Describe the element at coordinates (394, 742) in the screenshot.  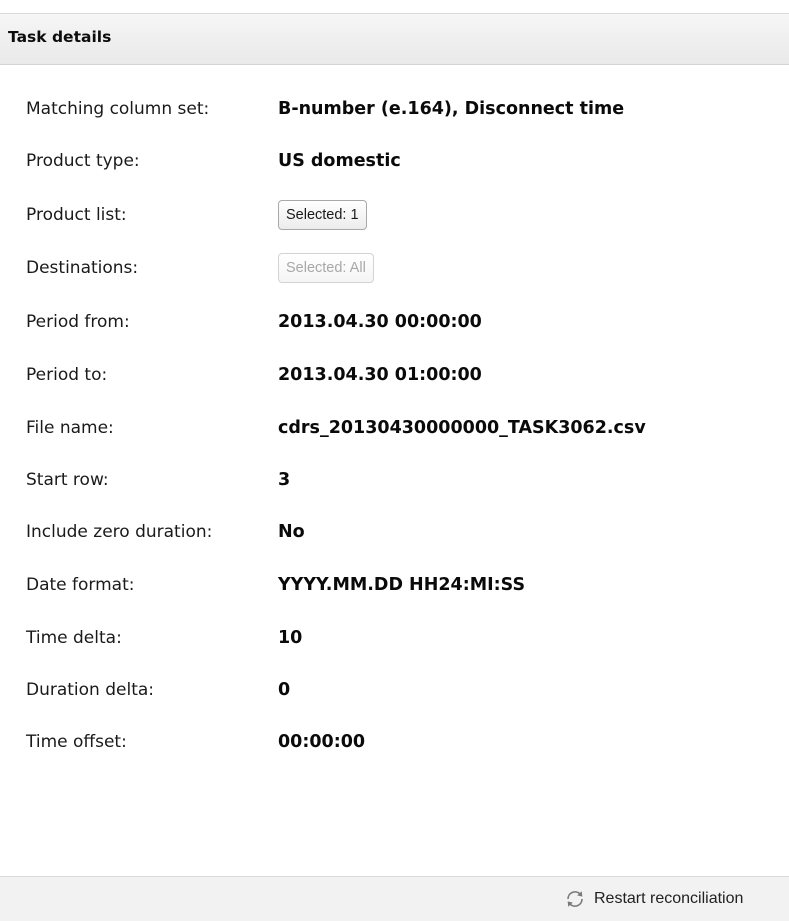
I see `field-time-offset: Time offset: 00:00:00` at that location.